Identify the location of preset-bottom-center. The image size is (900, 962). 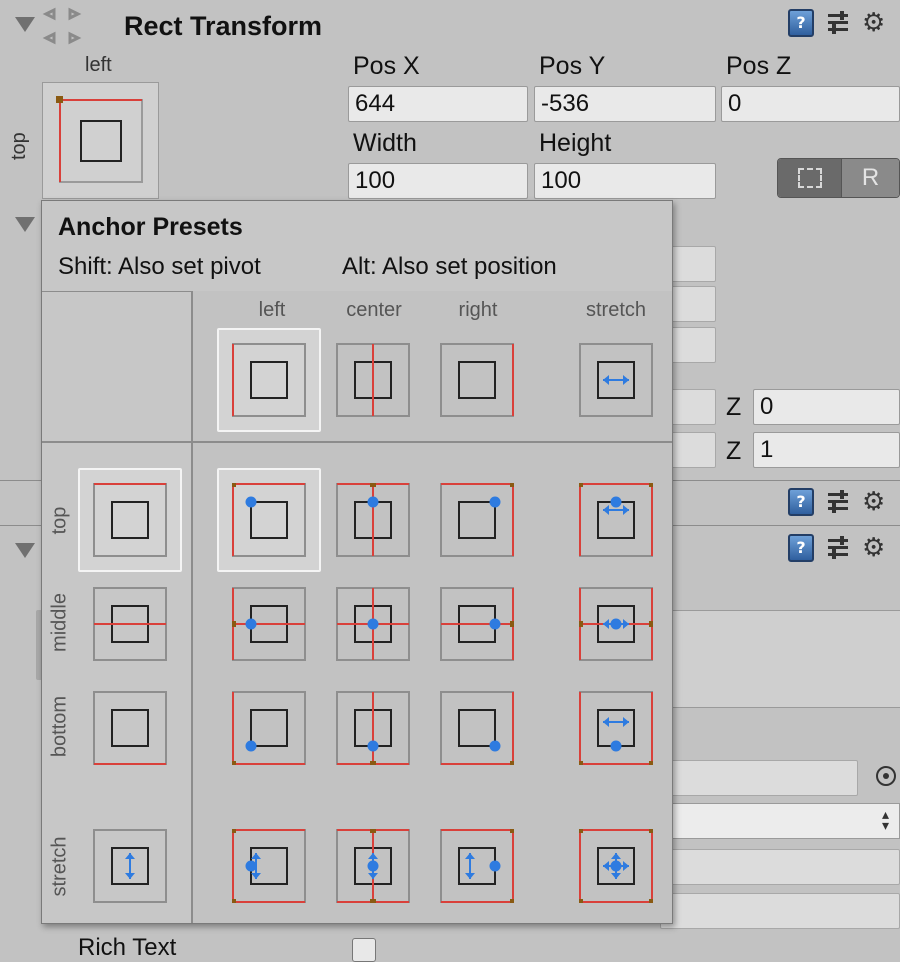
(373, 728).